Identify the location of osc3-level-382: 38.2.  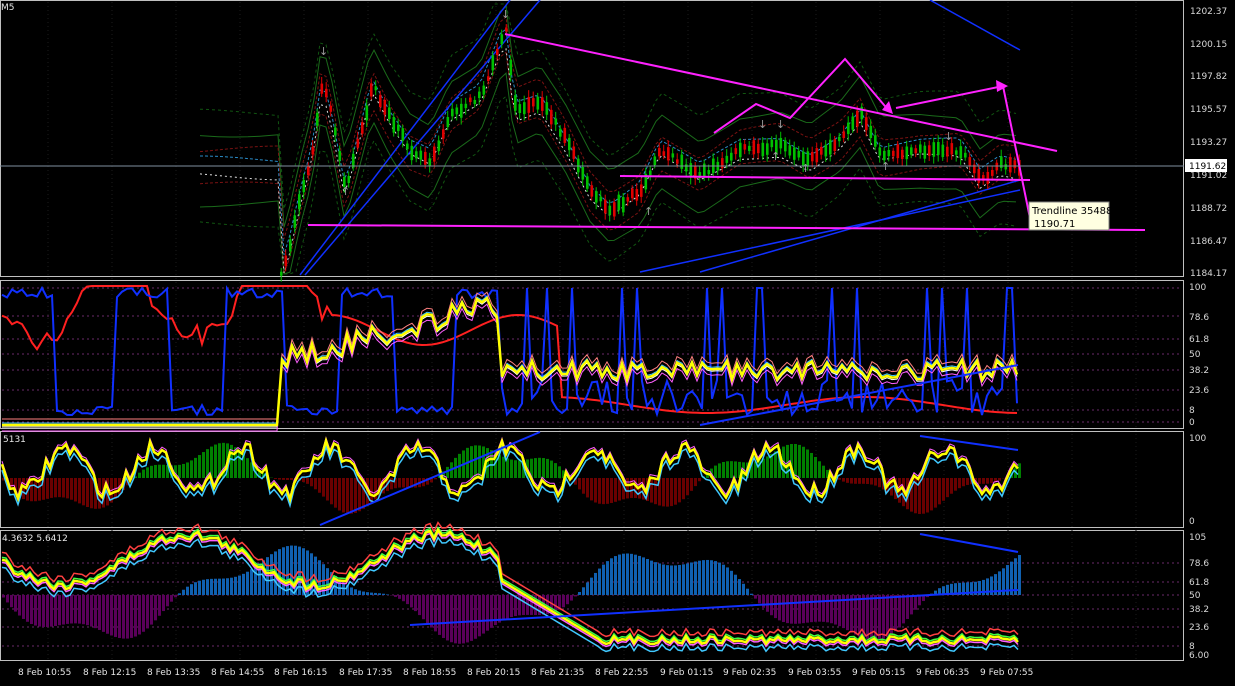
(1199, 610).